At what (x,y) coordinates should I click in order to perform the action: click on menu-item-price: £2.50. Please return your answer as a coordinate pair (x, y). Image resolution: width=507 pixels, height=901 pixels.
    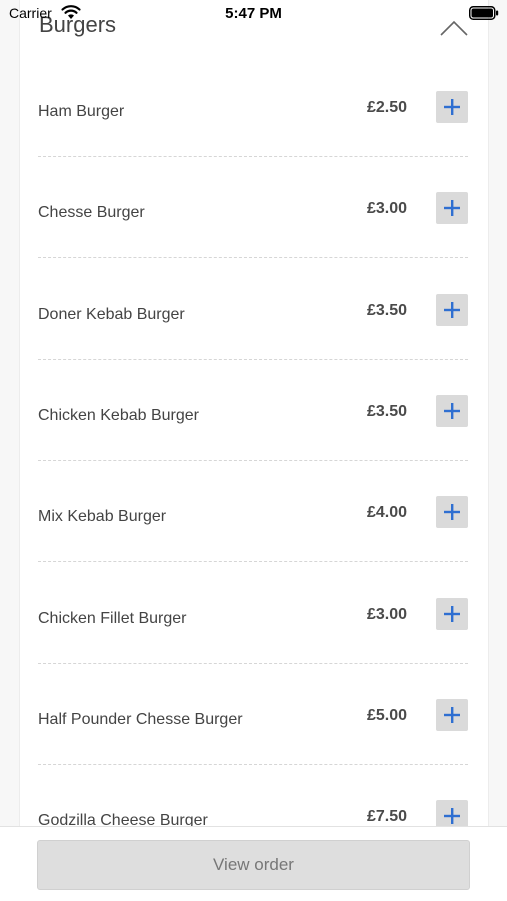
    Looking at the image, I should click on (386, 107).